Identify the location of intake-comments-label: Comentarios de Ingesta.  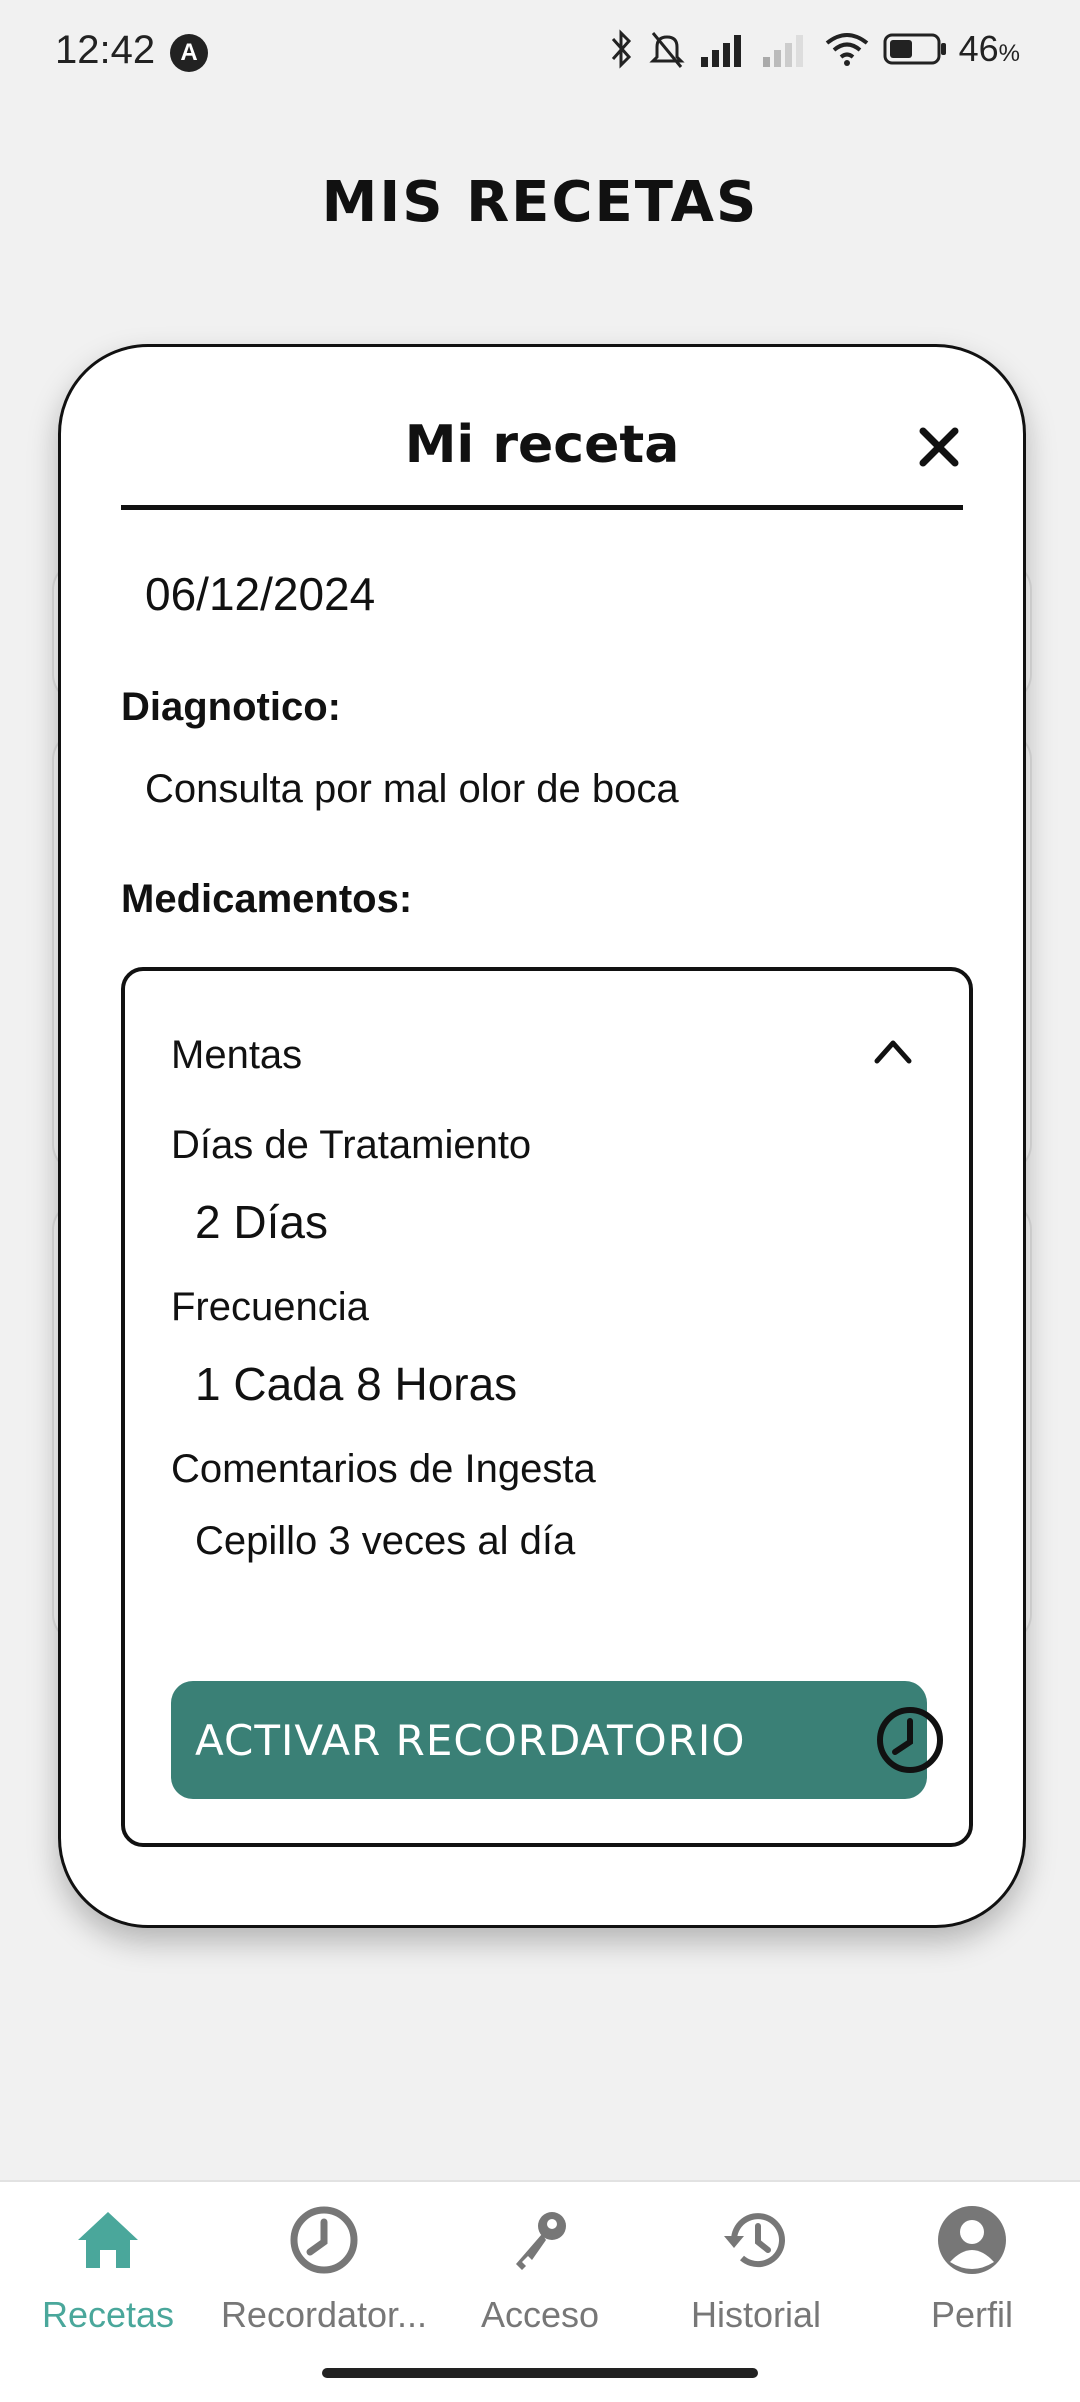
(383, 1469).